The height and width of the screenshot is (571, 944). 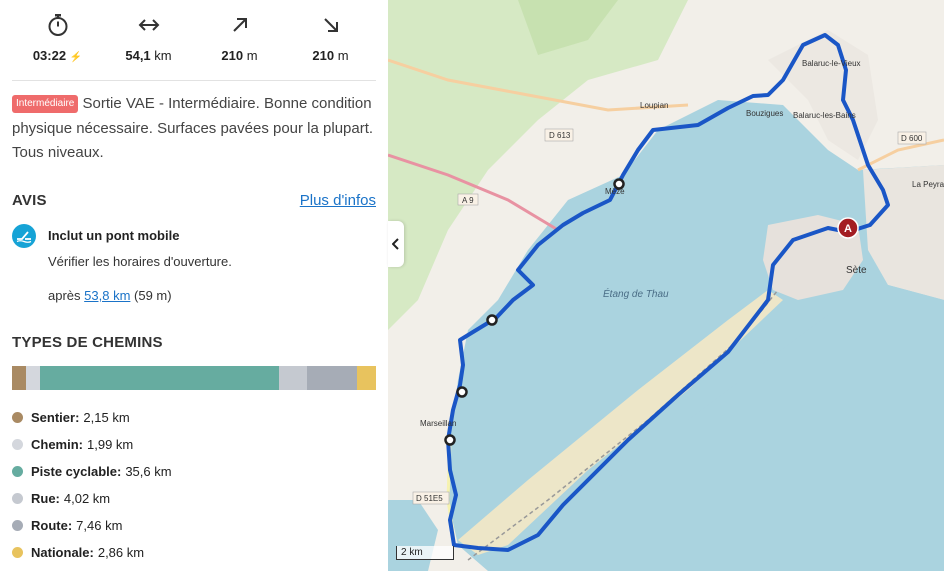 I want to click on legend-value: 7,46 km, so click(x=99, y=525).